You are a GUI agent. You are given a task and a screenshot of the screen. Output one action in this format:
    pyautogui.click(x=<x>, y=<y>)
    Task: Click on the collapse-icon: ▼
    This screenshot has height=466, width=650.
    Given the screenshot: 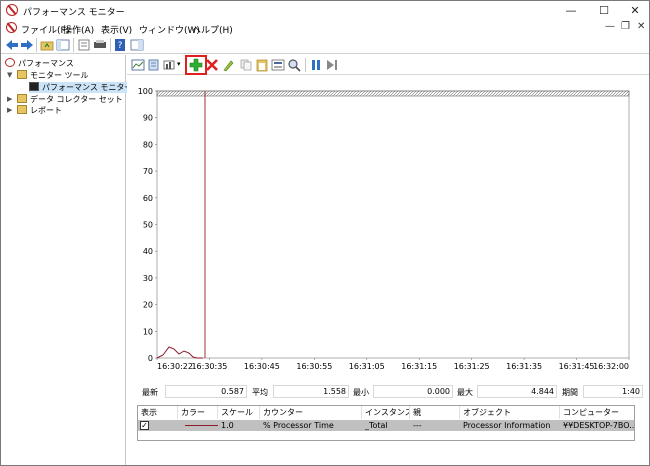 What is the action you would take?
    pyautogui.click(x=9, y=75)
    